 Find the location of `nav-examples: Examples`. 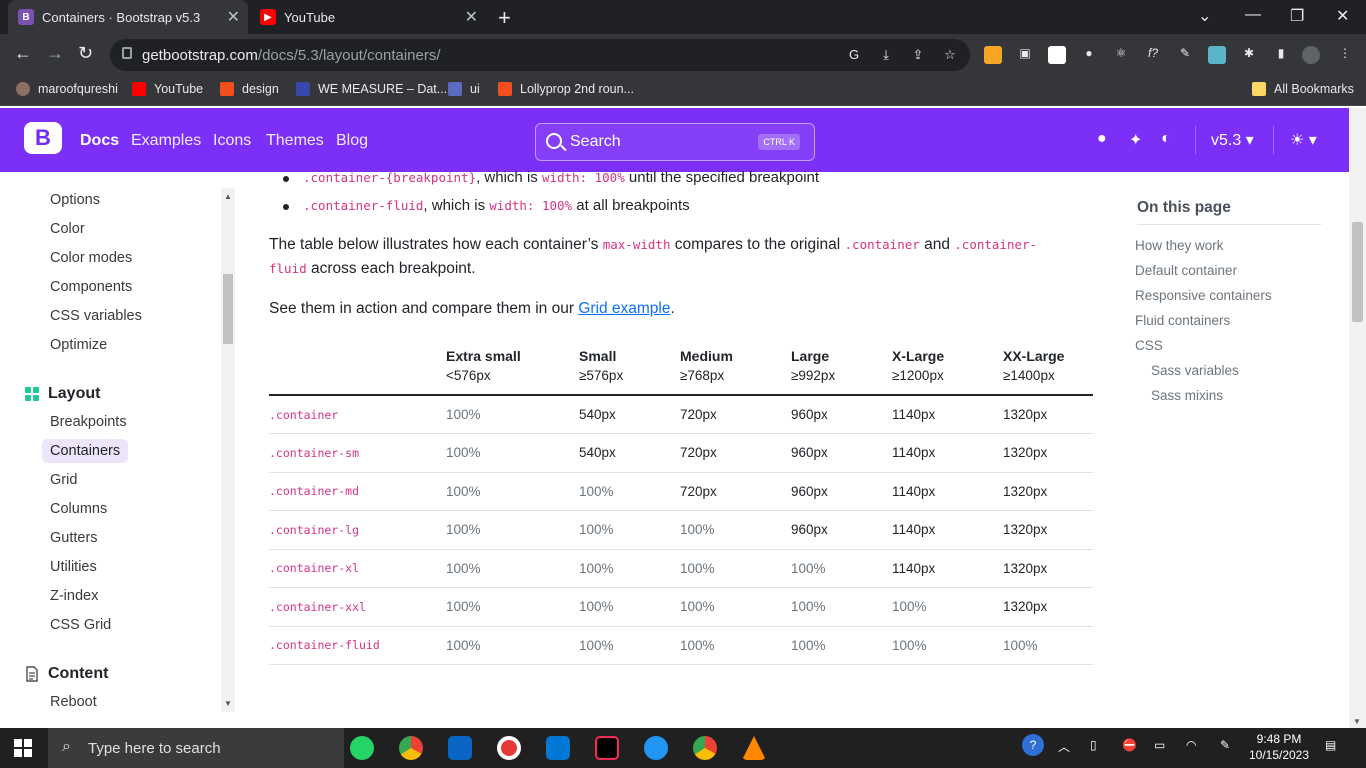

nav-examples: Examples is located at coordinates (166, 141).